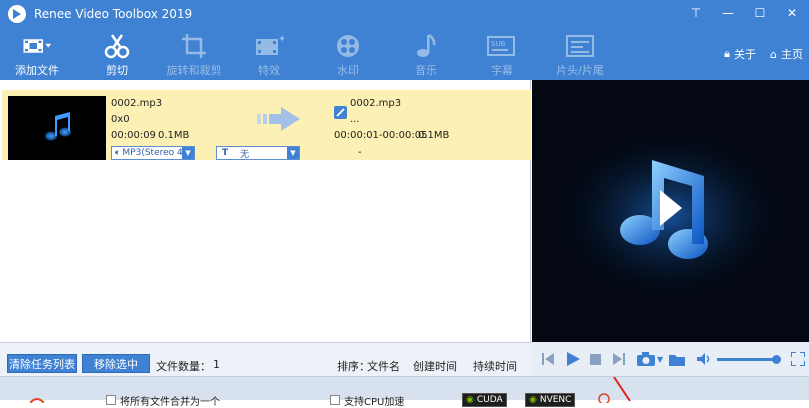 Image resolution: width=809 pixels, height=408 pixels. I want to click on player-controls: ▼, so click(670, 359).